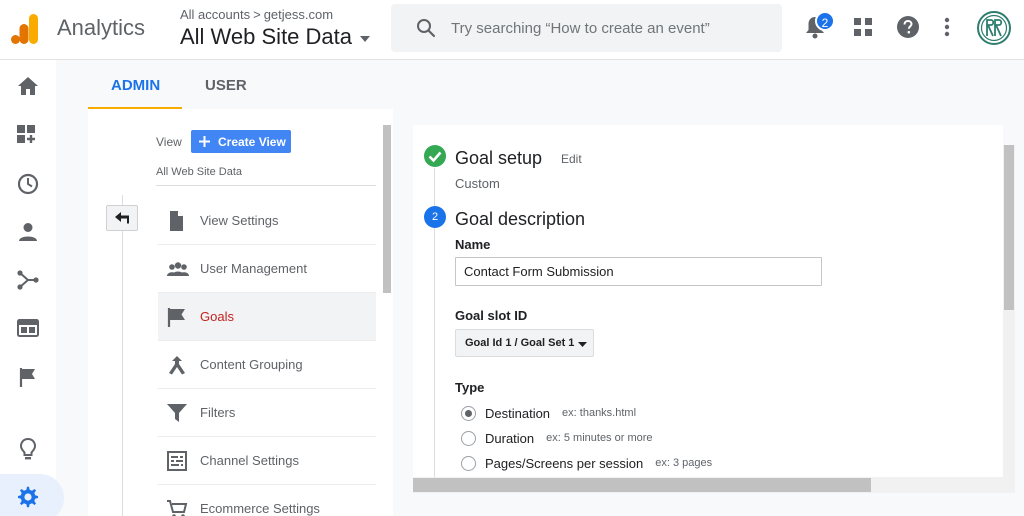 The image size is (1024, 516). What do you see at coordinates (122, 355) in the screenshot?
I see `tree-connector` at bounding box center [122, 355].